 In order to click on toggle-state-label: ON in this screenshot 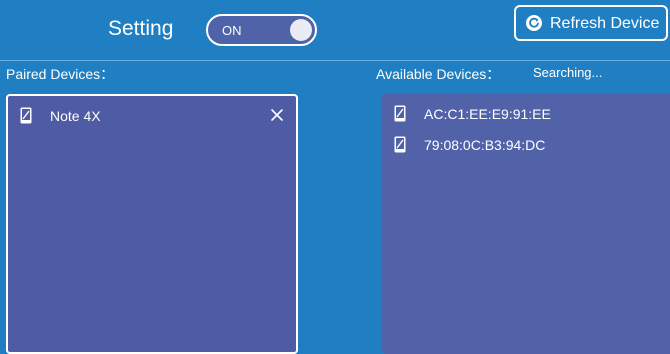, I will do `click(232, 30)`.